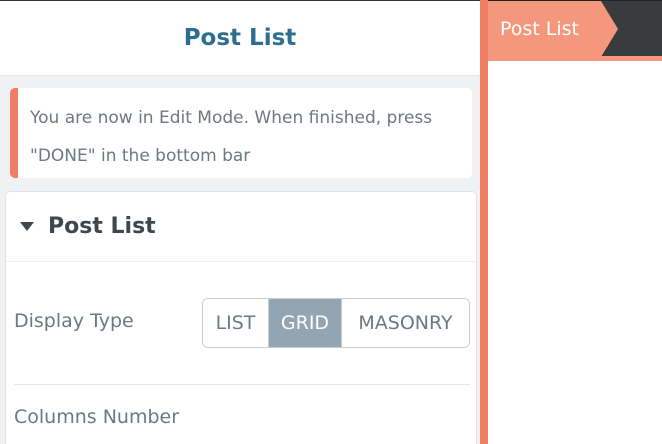  What do you see at coordinates (405, 323) in the screenshot?
I see `display-type-masonry-option: MASONRY` at bounding box center [405, 323].